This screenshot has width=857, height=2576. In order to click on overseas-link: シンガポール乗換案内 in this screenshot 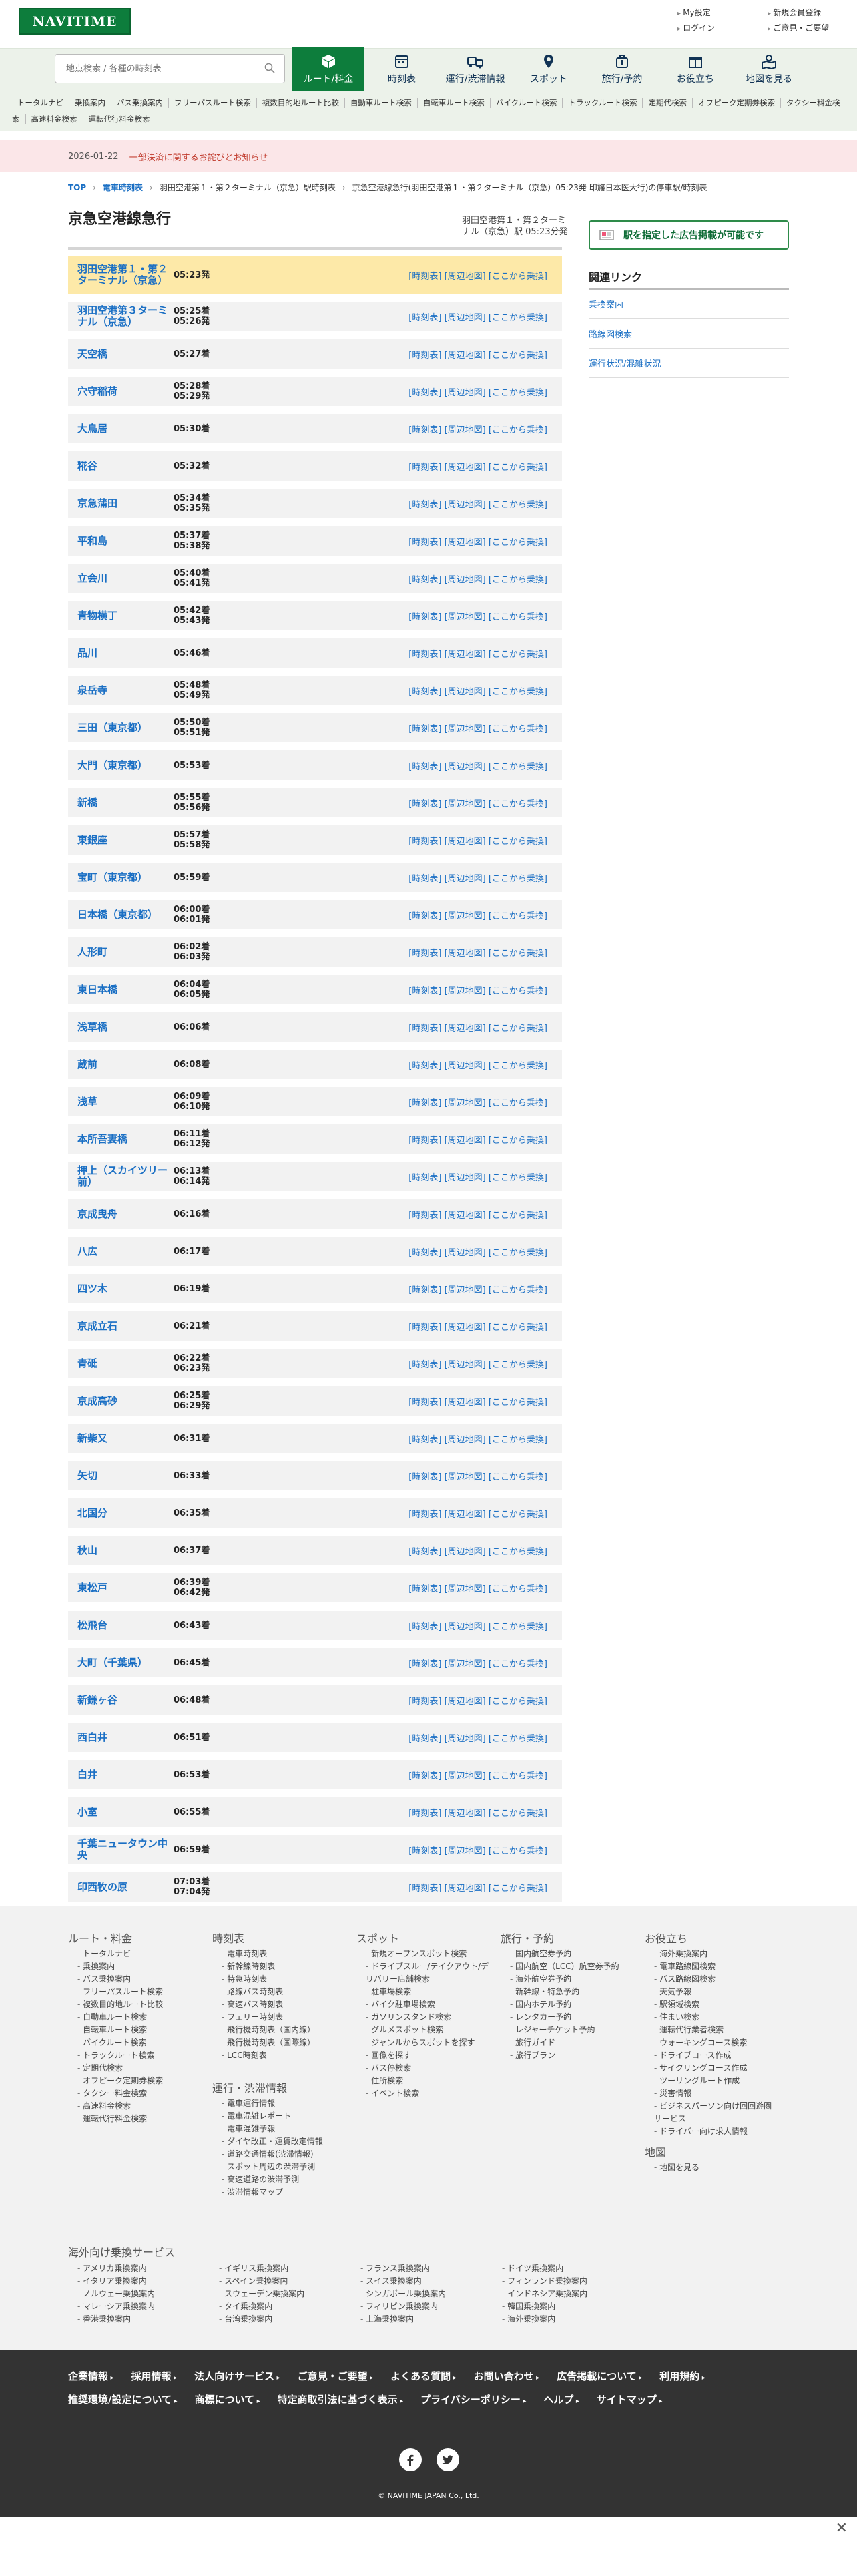, I will do `click(431, 2294)`.